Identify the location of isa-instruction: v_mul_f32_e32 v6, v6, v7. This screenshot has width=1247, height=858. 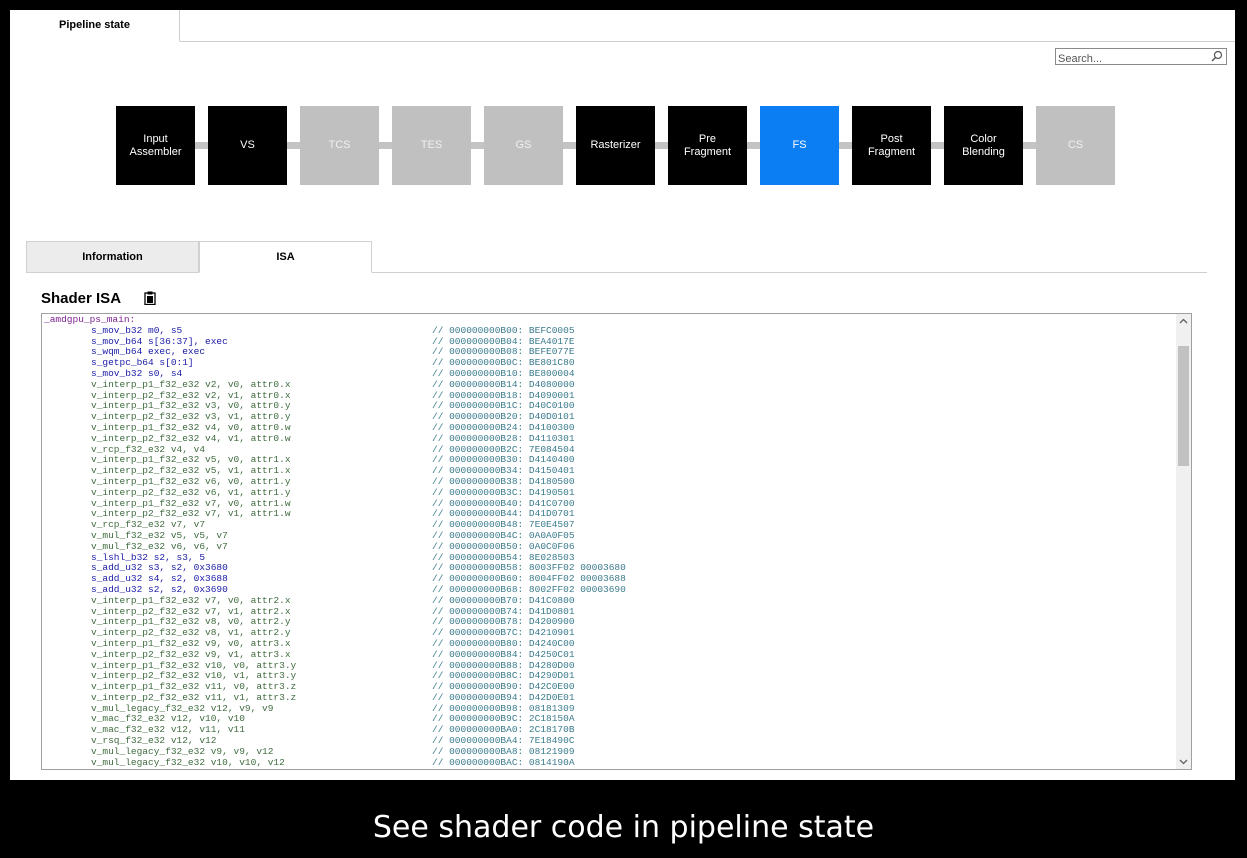
(159, 546).